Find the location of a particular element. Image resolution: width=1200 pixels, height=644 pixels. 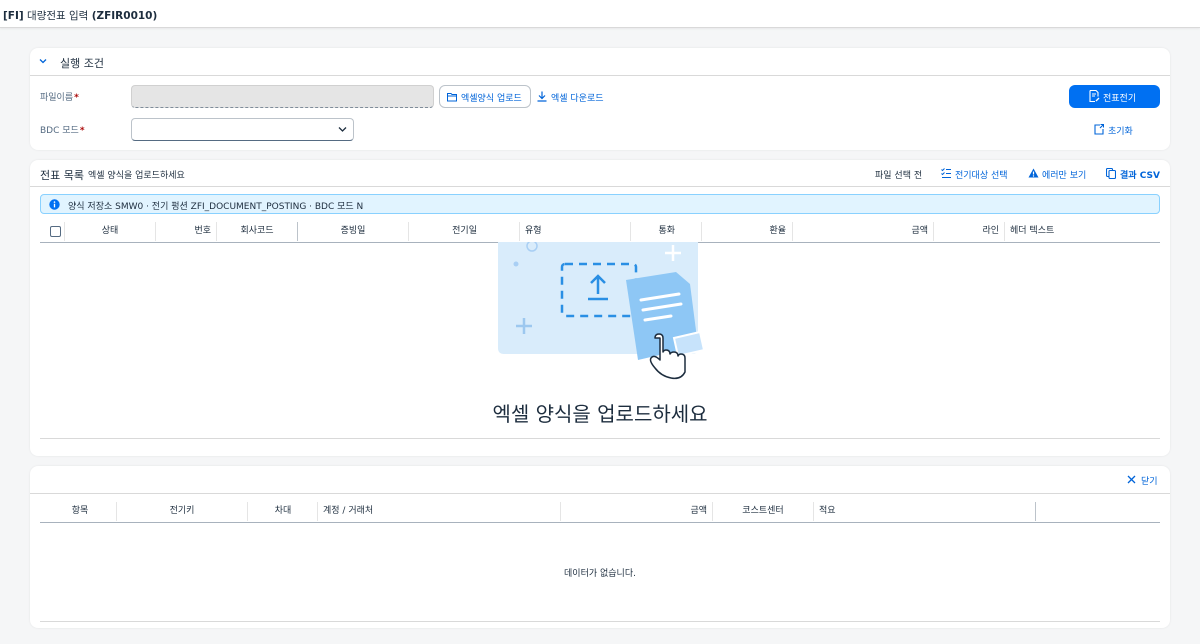

bdc-mode-select is located at coordinates (242, 129).